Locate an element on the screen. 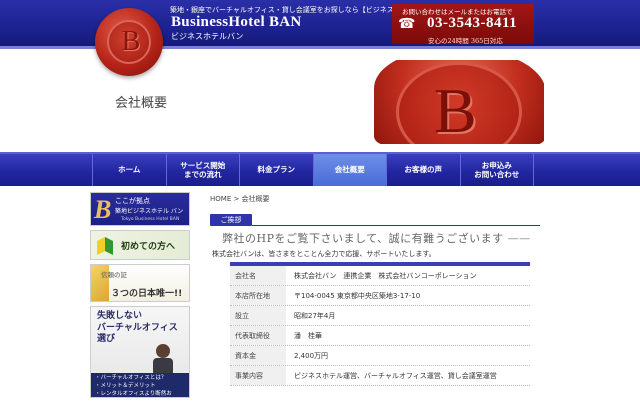  row-value: 株式会社バン 連携企業 株式会社バンコーポレーション is located at coordinates (385, 276).